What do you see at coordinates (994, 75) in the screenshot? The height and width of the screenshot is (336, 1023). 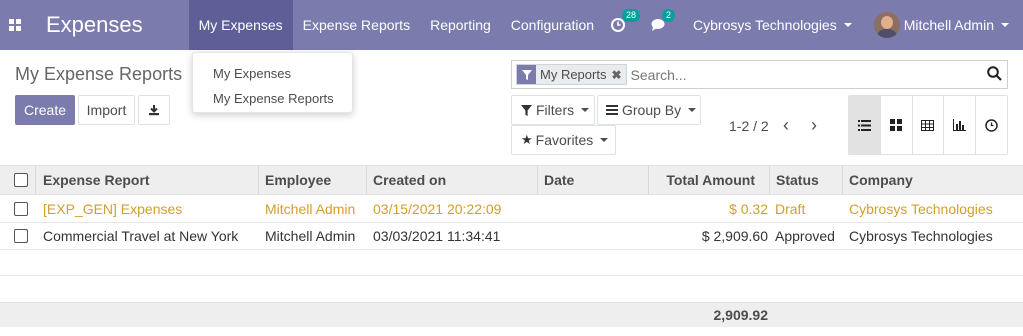 I see `search-icon` at bounding box center [994, 75].